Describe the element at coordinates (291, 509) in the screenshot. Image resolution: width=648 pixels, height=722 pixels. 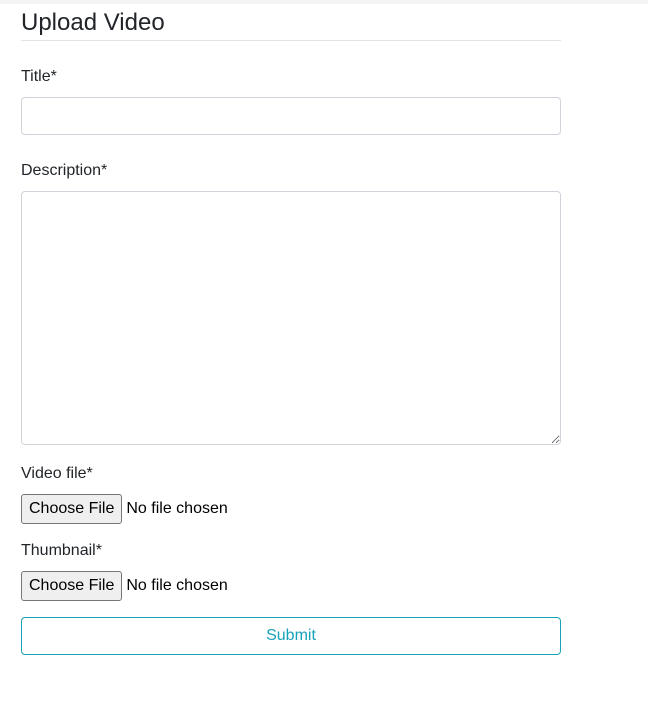
I see `video-file-input: Choose File No file chosen` at that location.